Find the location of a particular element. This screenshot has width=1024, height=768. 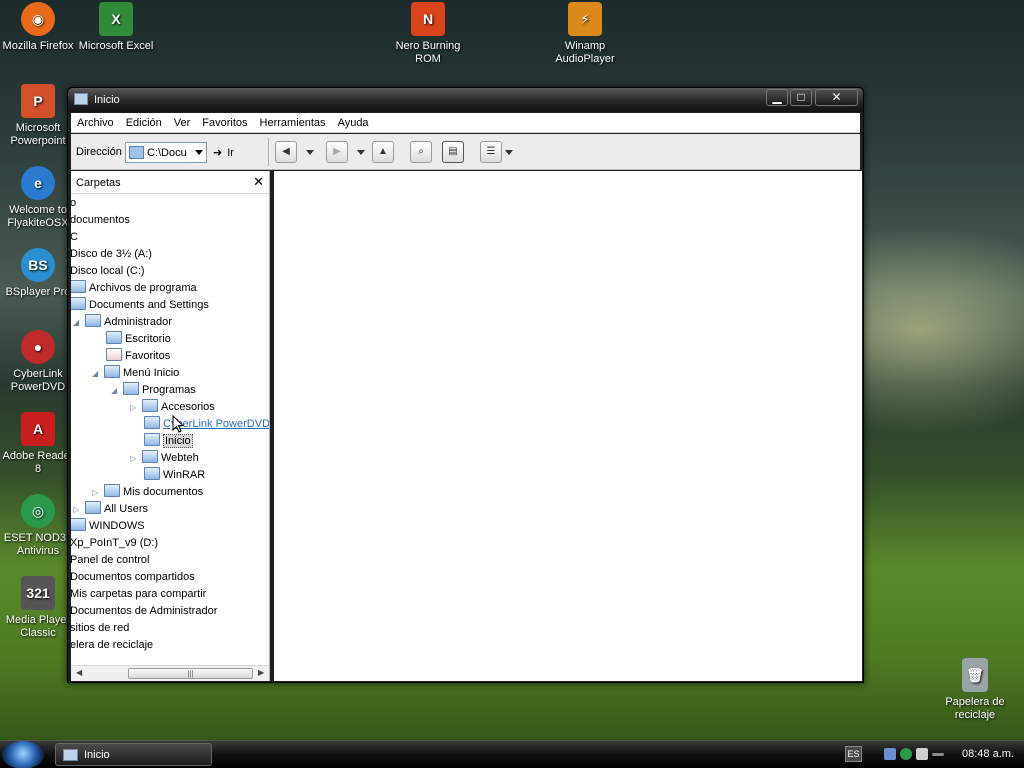

tree-item: Documentos de Administrador is located at coordinates (144, 611).